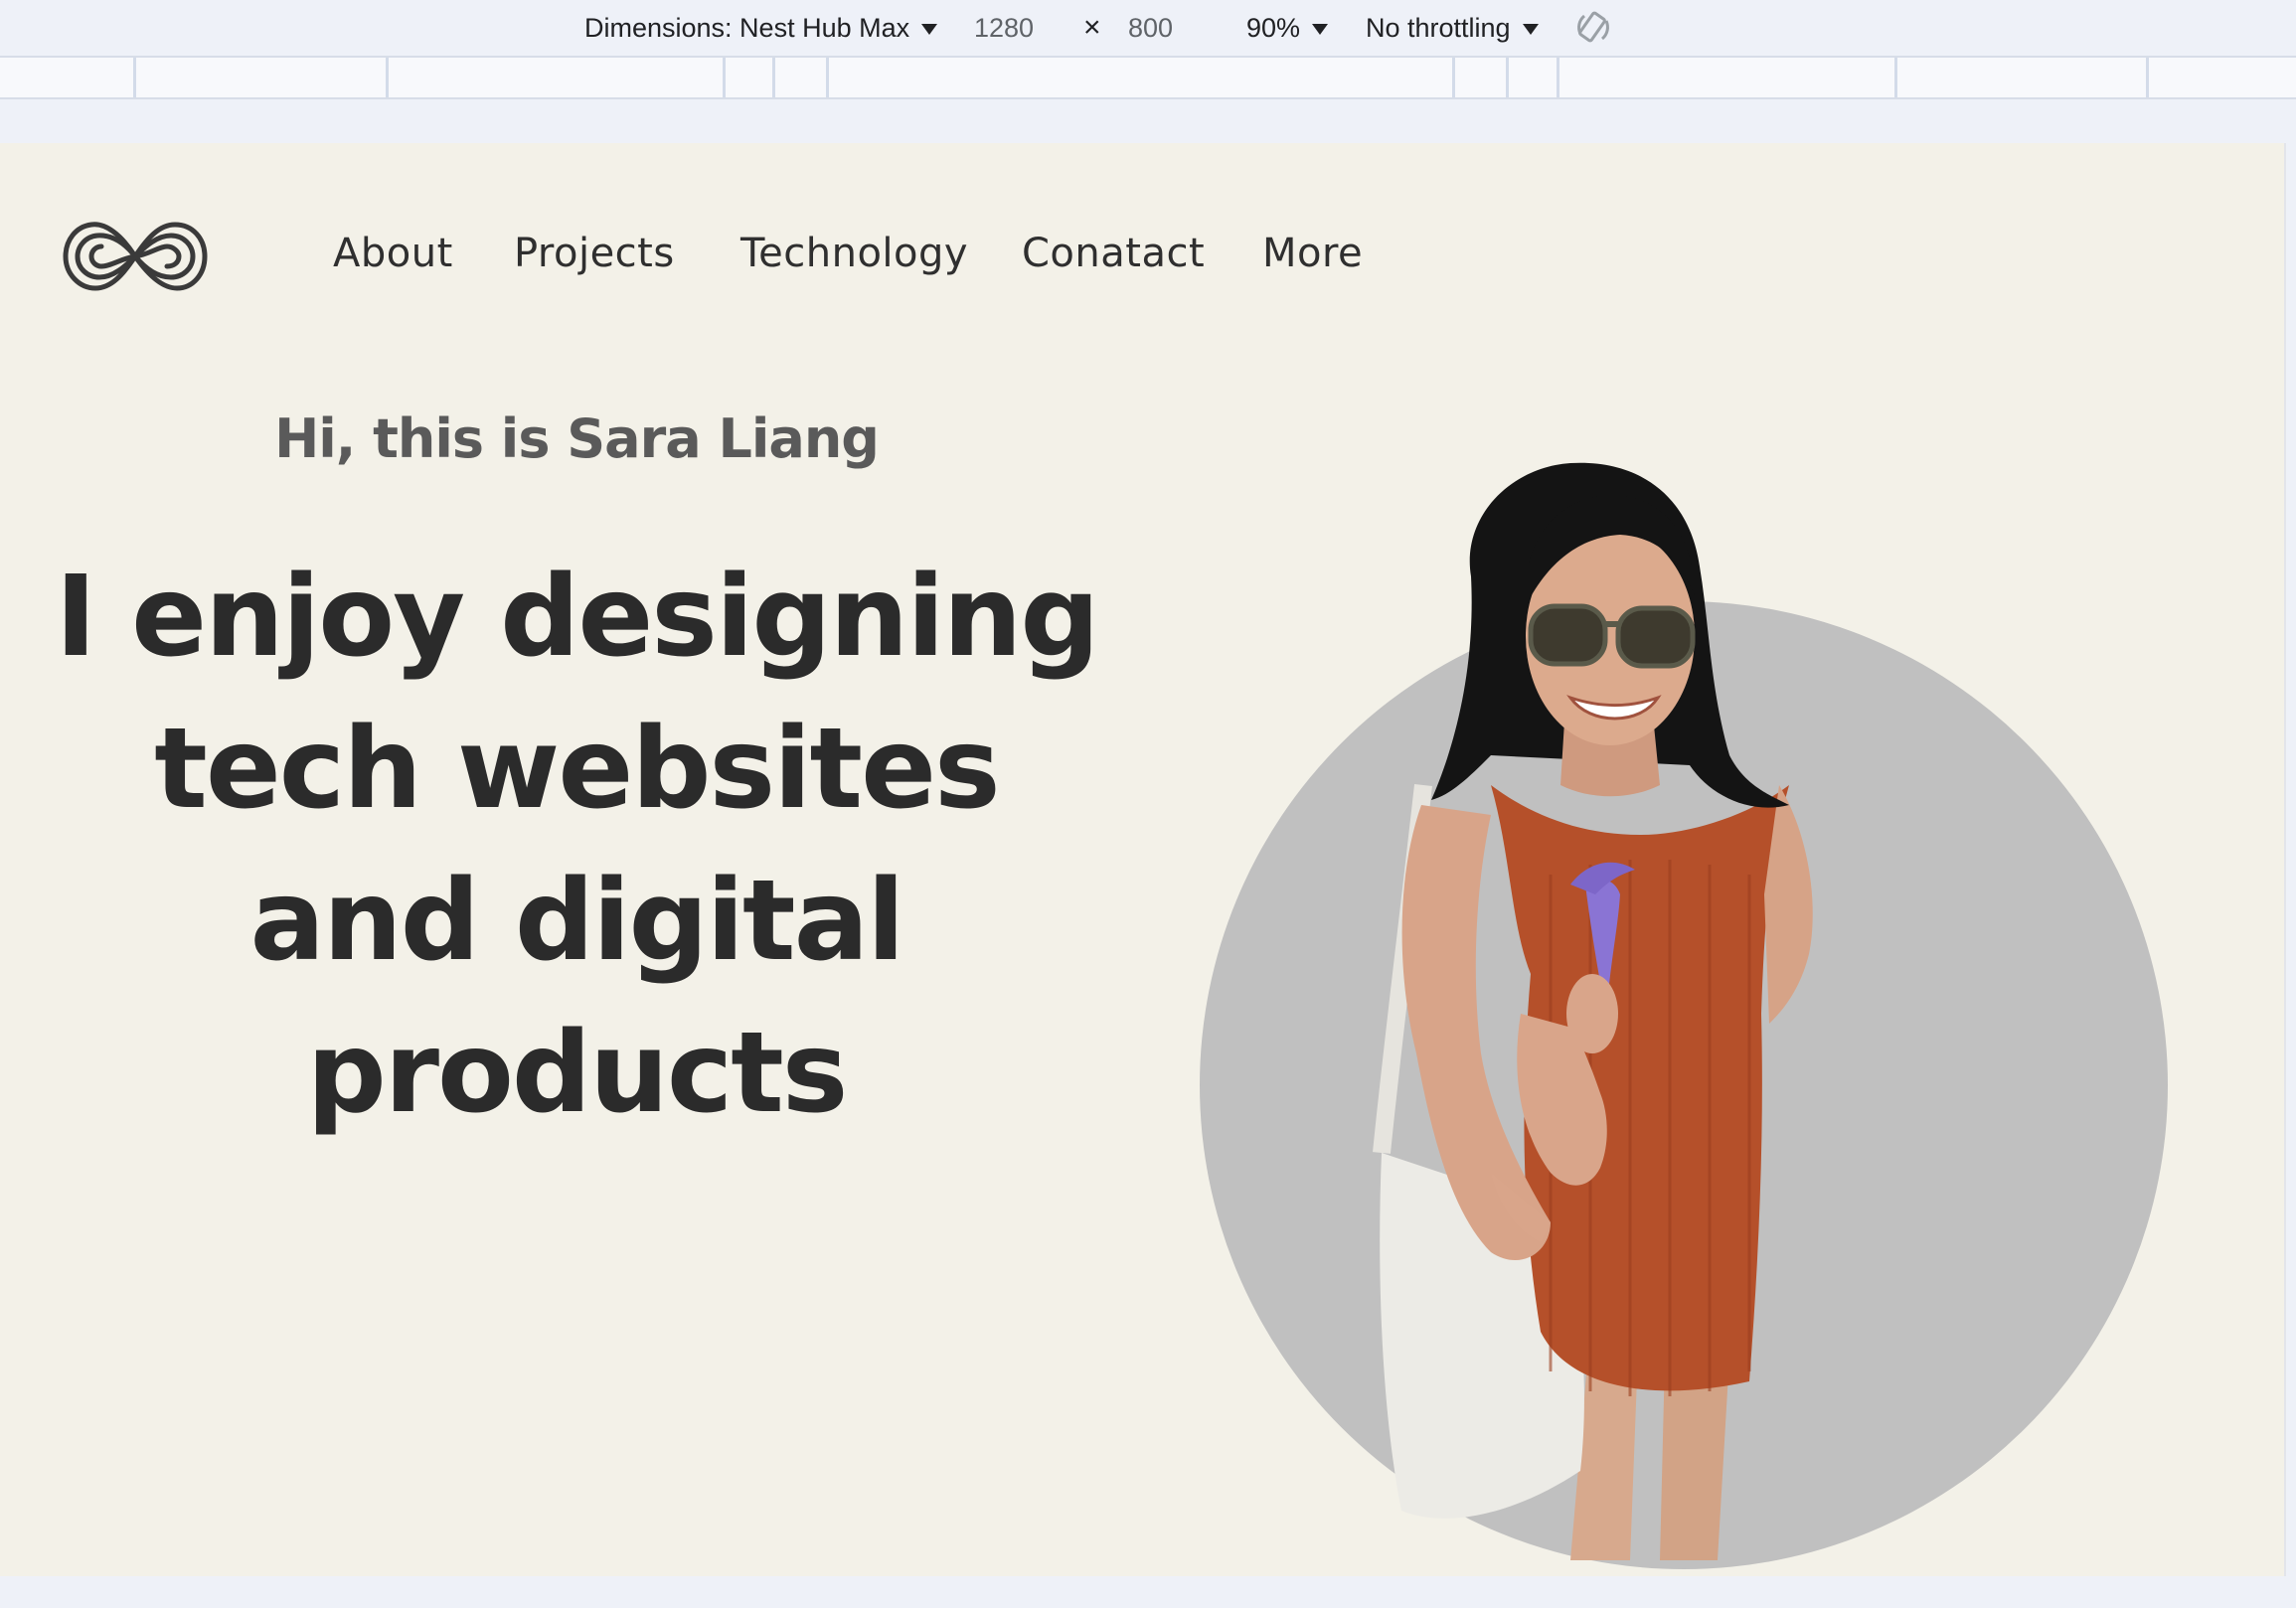  What do you see at coordinates (1148, 77) in the screenshot?
I see `media-query-bar` at bounding box center [1148, 77].